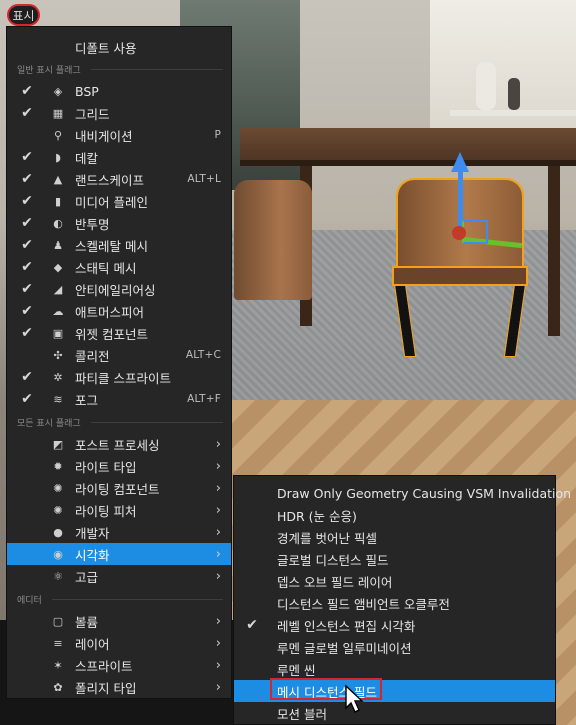 The width and height of the screenshot is (576, 725). What do you see at coordinates (513, 113) in the screenshot?
I see `shelf` at bounding box center [513, 113].